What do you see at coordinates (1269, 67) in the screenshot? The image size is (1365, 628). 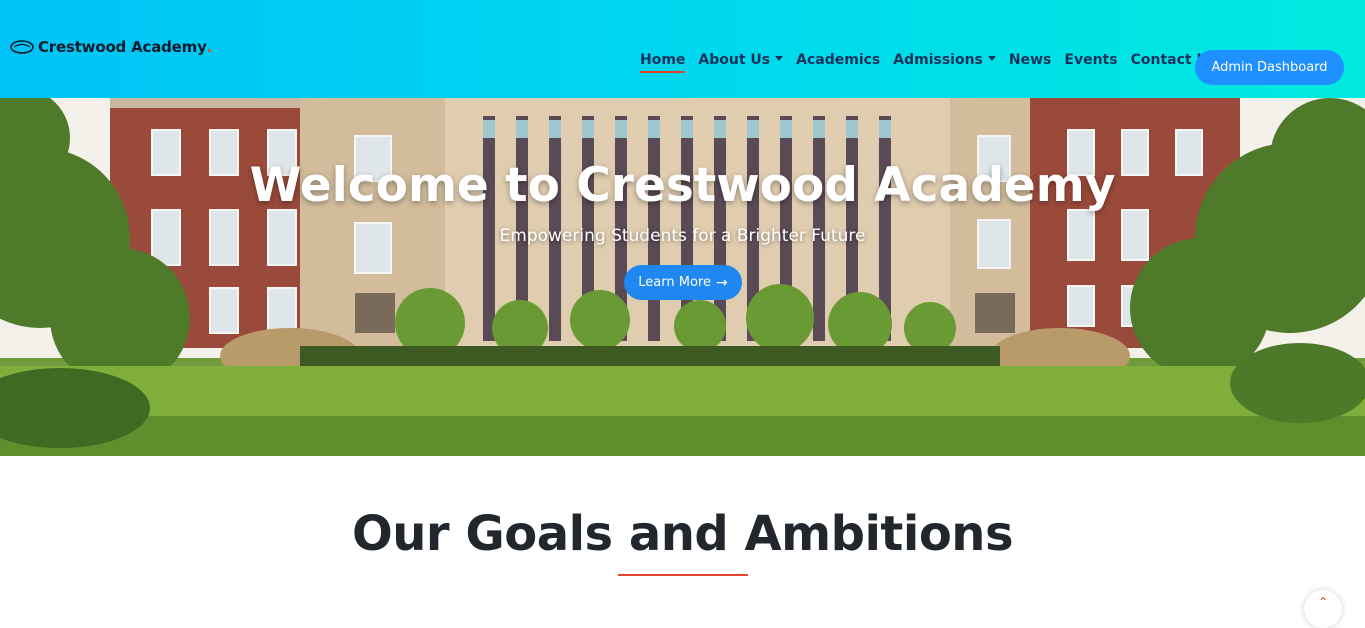 I see `admin-dashboard-button: Admin Dashboard` at bounding box center [1269, 67].